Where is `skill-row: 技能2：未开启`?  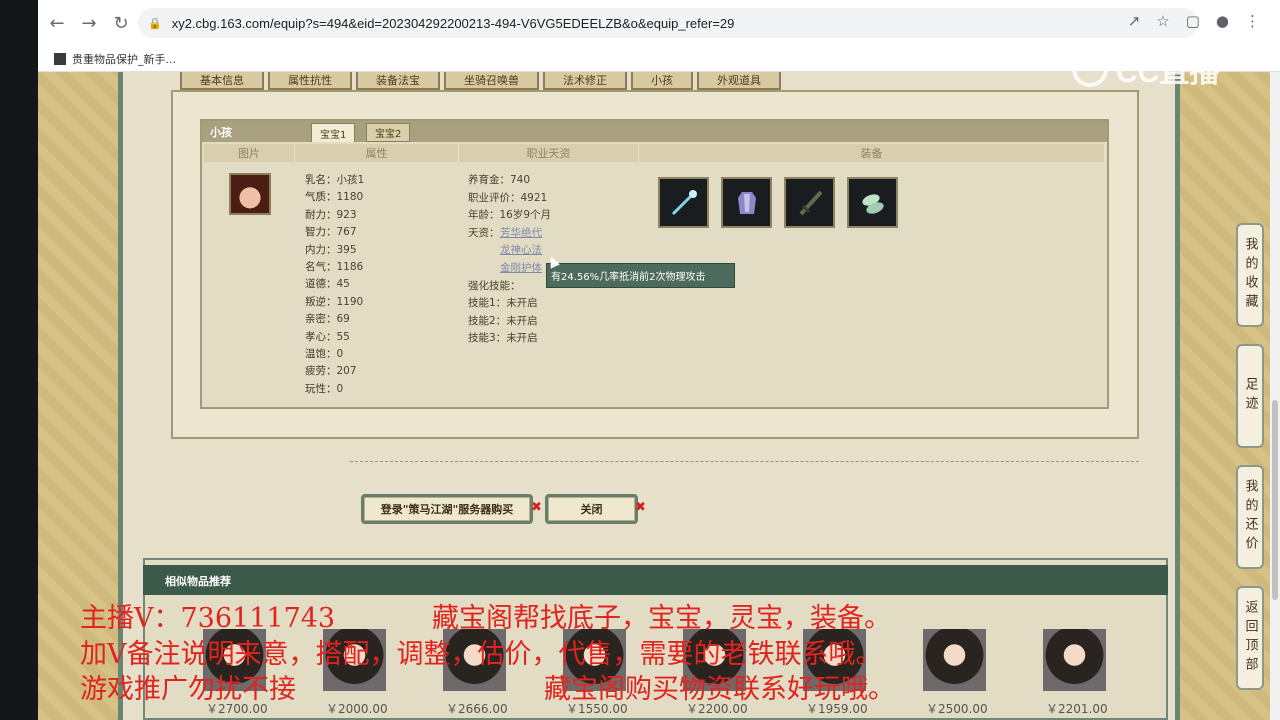 skill-row: 技能2：未开启 is located at coordinates (503, 320).